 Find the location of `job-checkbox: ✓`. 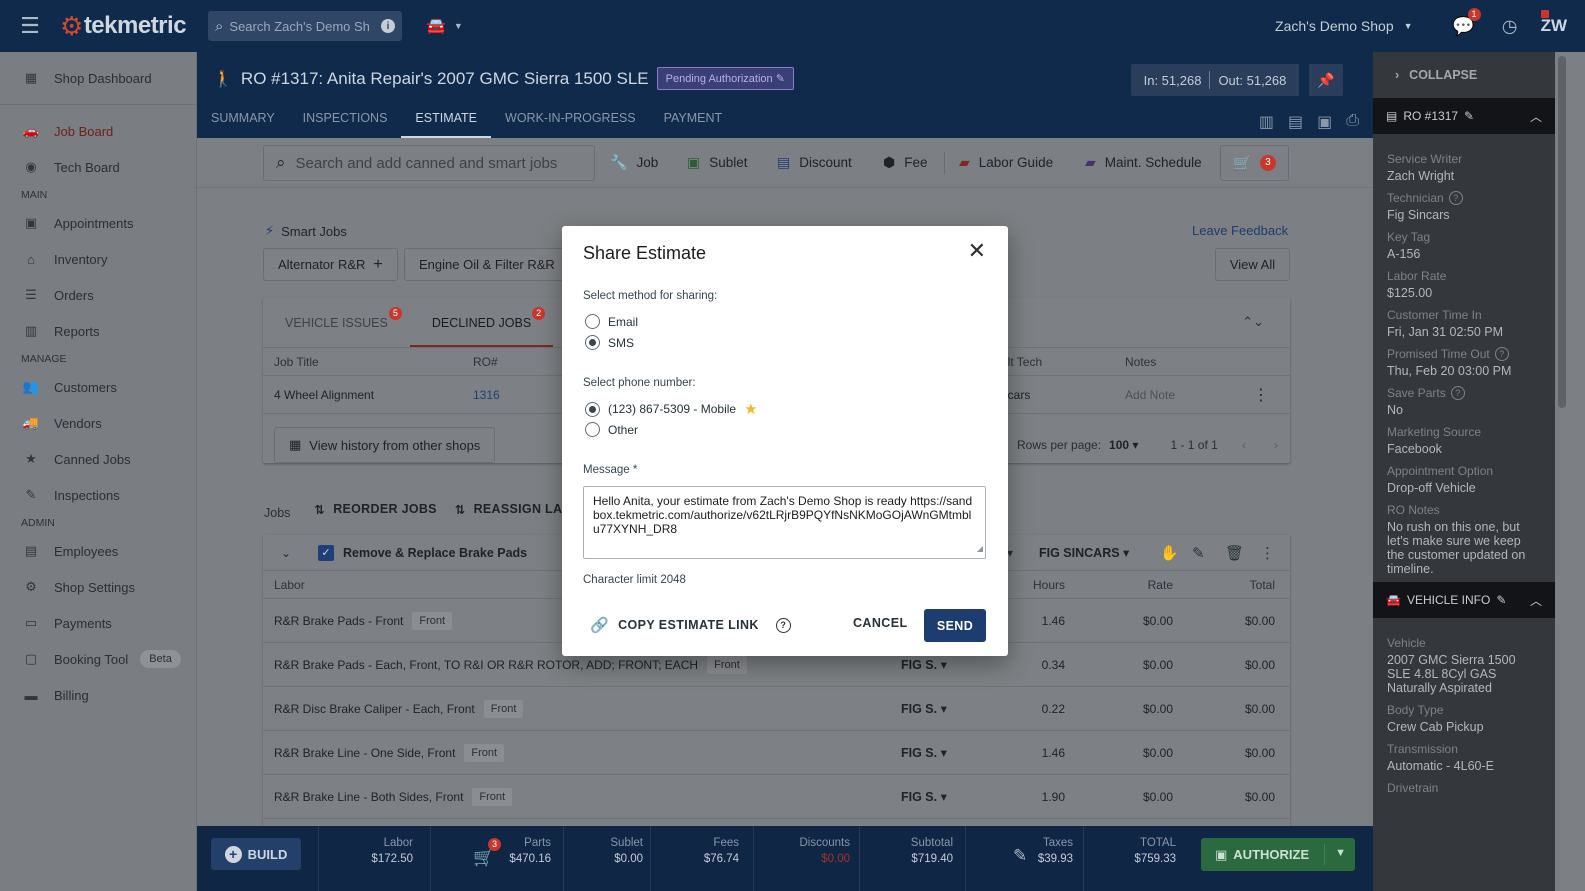

job-checkbox: ✓ is located at coordinates (326, 552).